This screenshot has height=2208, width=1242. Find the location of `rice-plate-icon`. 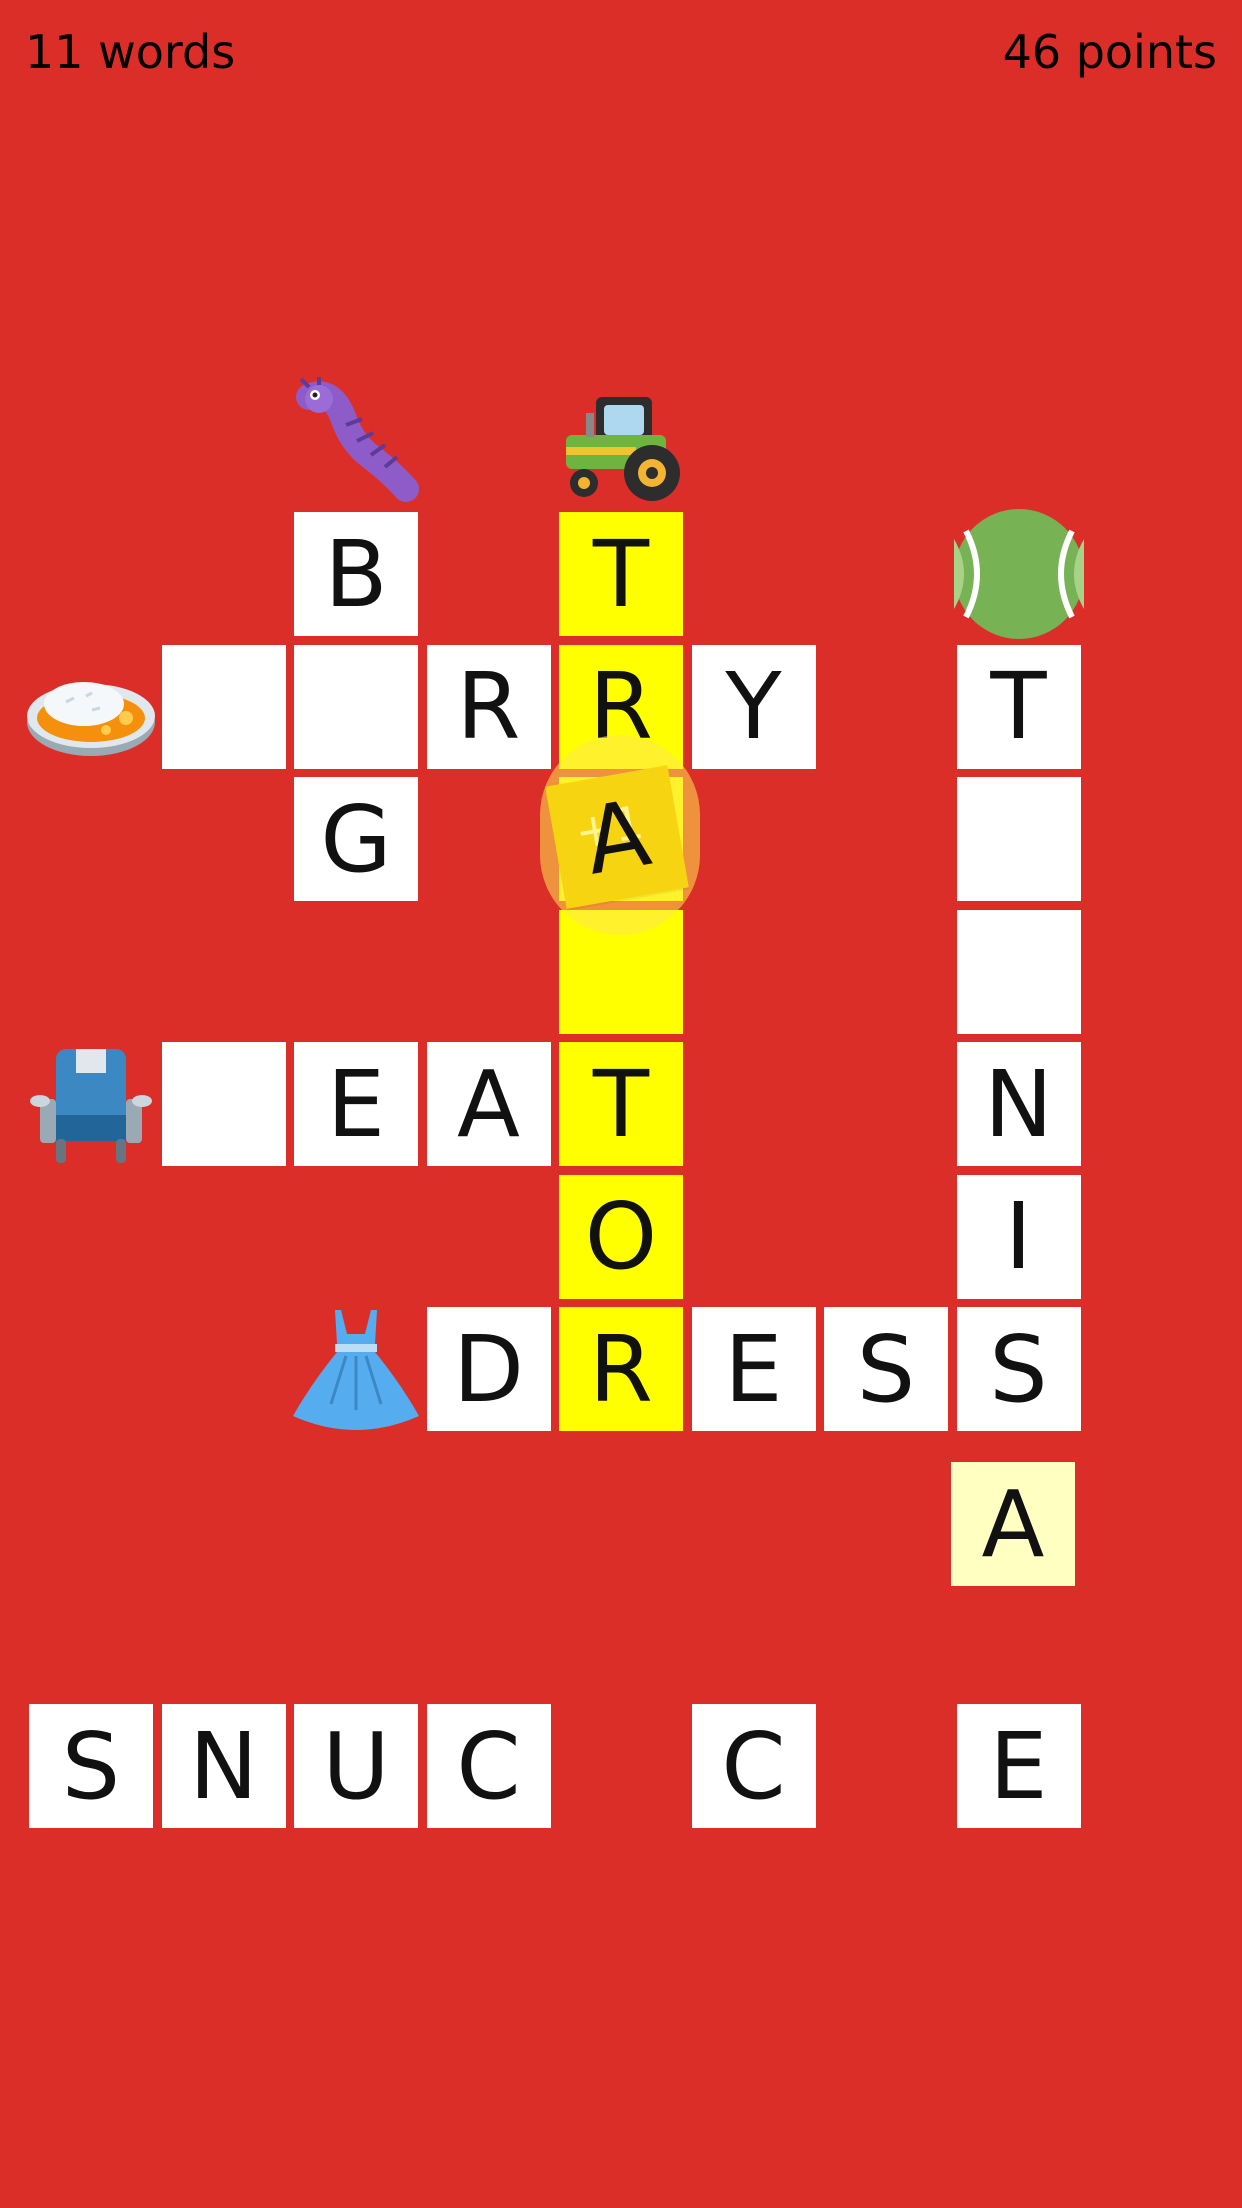

rice-plate-icon is located at coordinates (91, 707).